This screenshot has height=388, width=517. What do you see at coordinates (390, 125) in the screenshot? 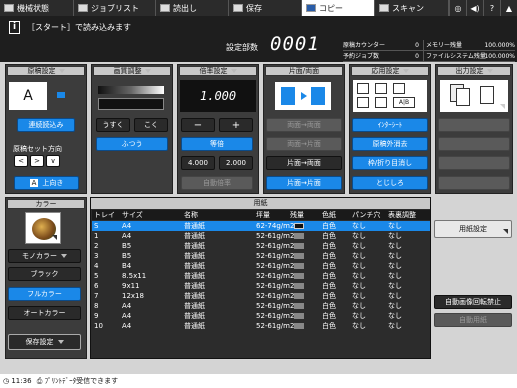
I see `interleaf-button: ｲﾝﾀｰｼｰﾄ` at bounding box center [390, 125].